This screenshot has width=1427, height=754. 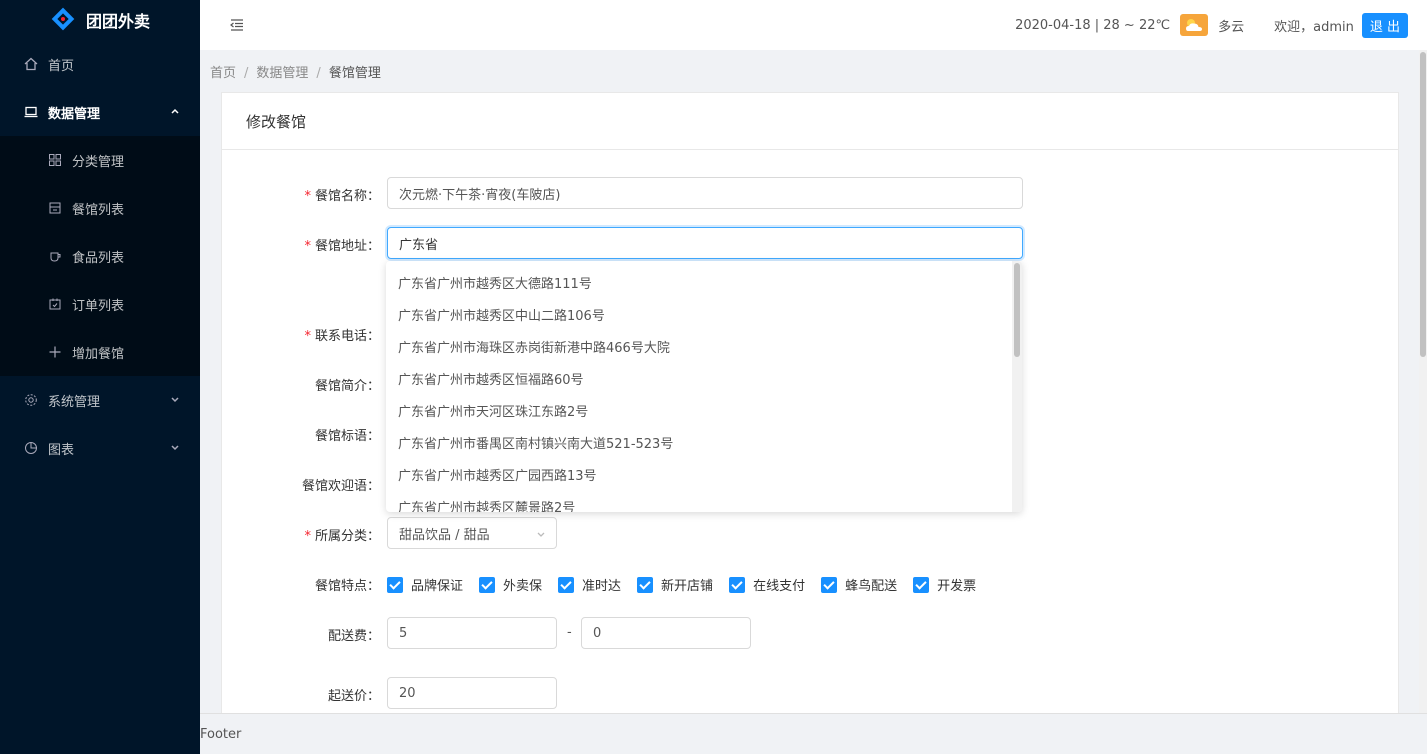 What do you see at coordinates (31, 64) in the screenshot?
I see `home-icon` at bounding box center [31, 64].